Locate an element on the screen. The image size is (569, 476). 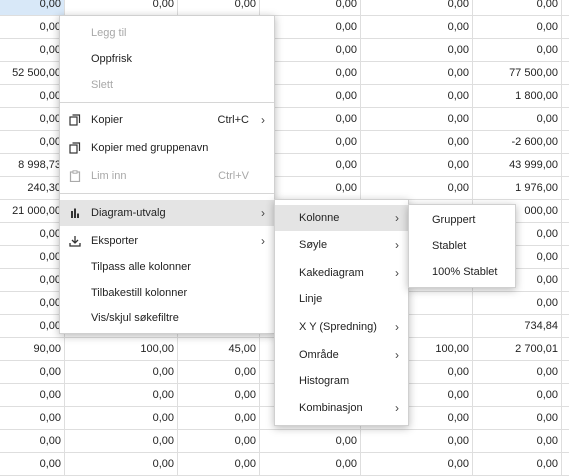
column-item-stacked: Stablet is located at coordinates (462, 246).